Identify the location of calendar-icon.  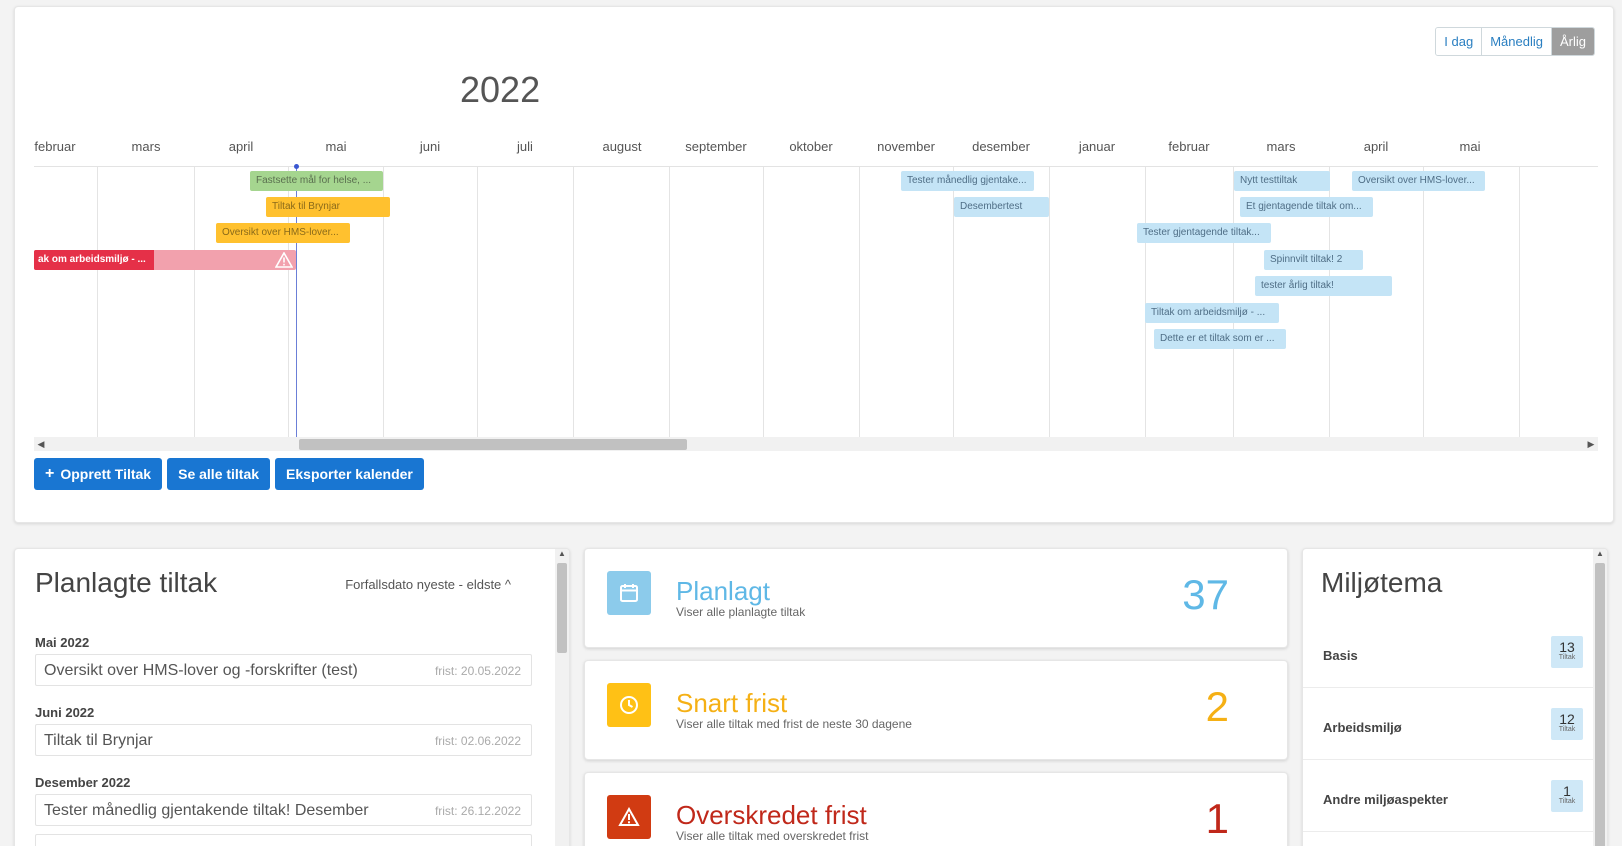
(629, 593).